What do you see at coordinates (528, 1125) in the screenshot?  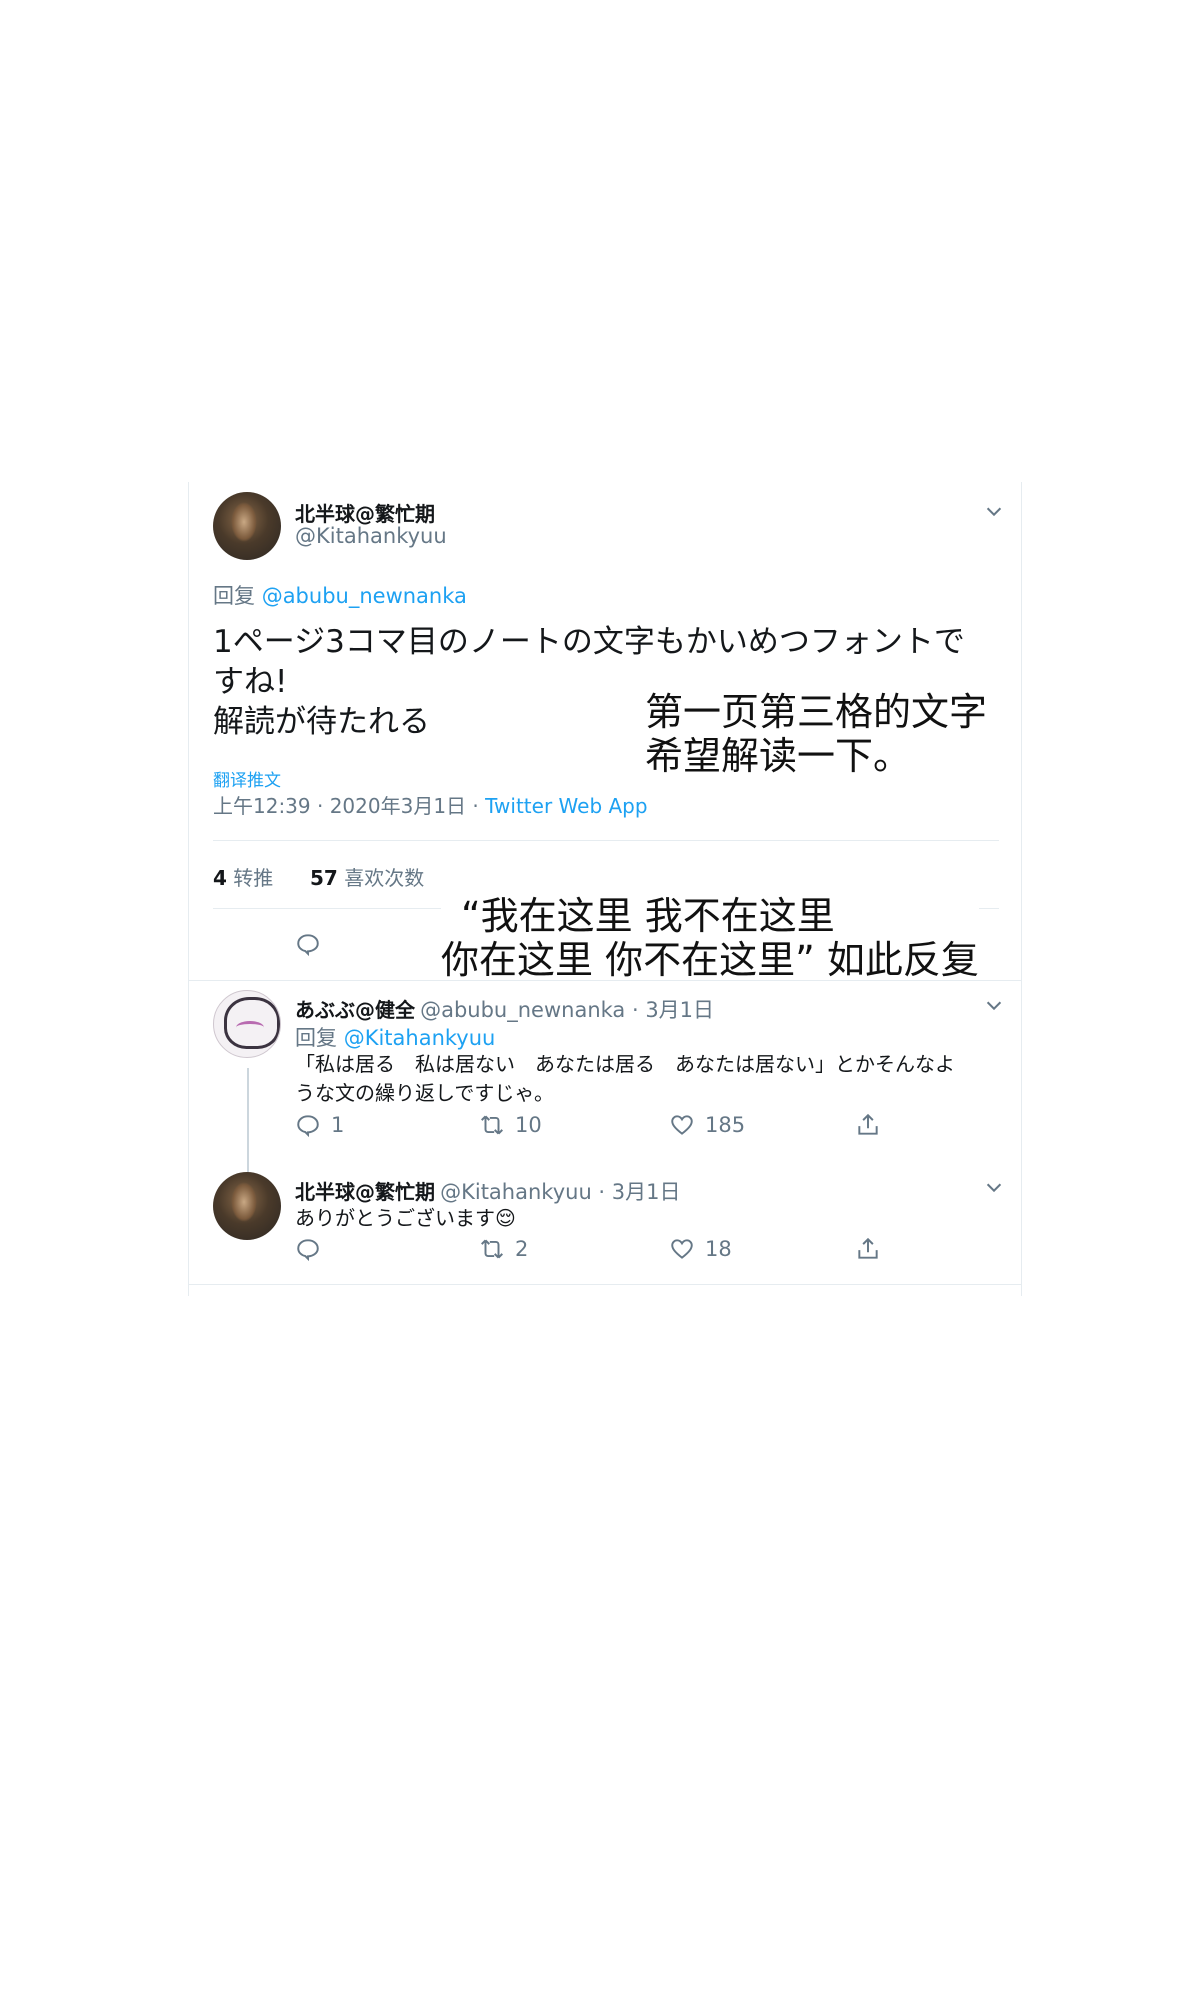 I see `retweet-count: 10` at bounding box center [528, 1125].